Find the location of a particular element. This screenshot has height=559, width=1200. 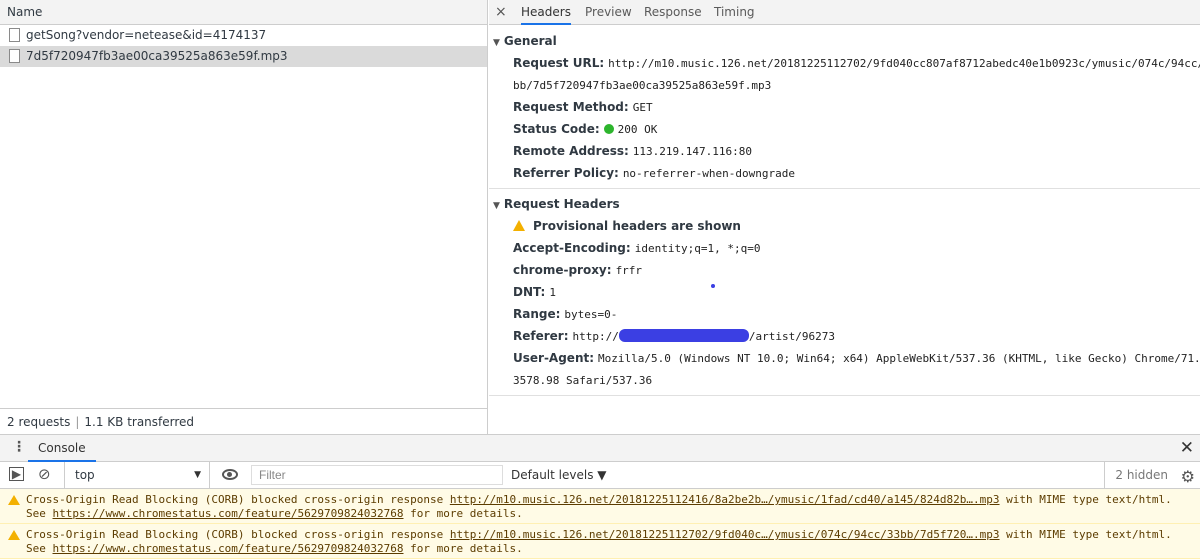

header-name: Range: is located at coordinates (537, 314).